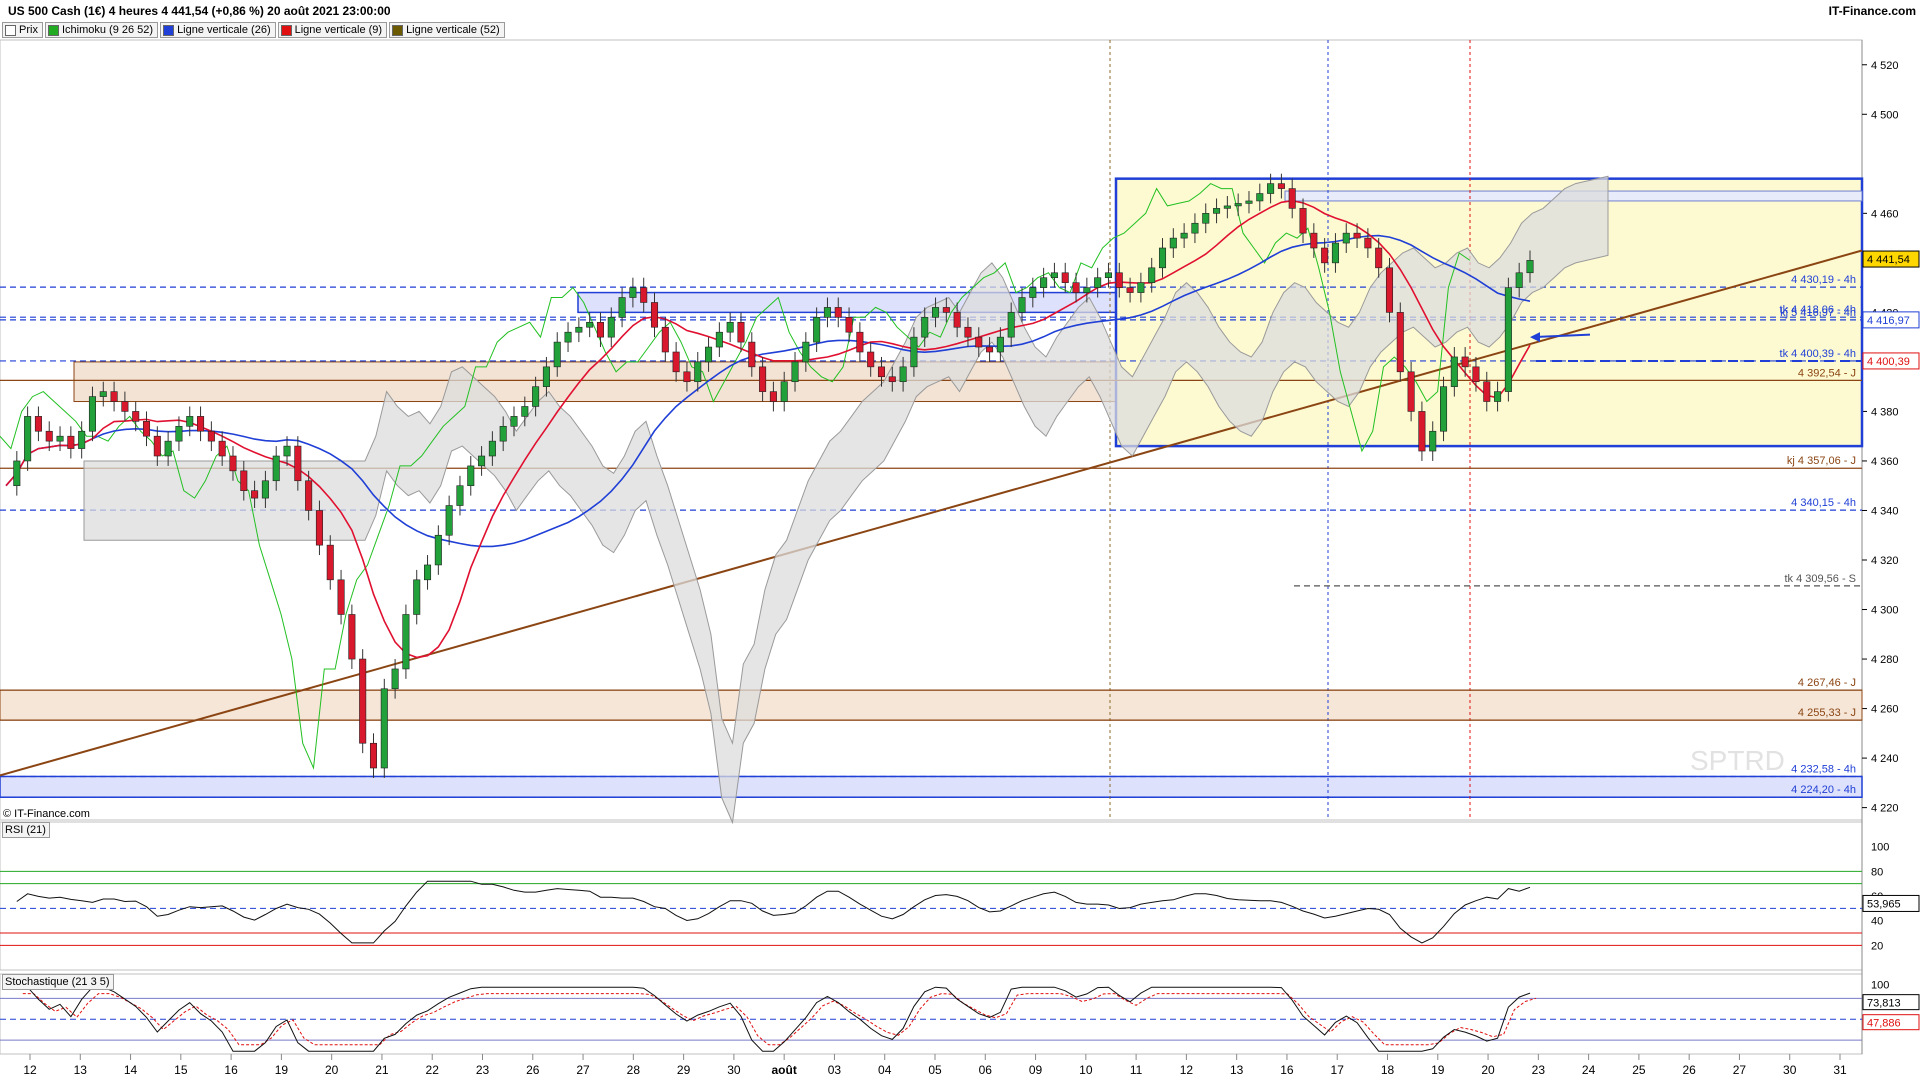 The image size is (1920, 1085). What do you see at coordinates (1823, 280) in the screenshot?
I see `level-label: 4 430,19 - 4h` at bounding box center [1823, 280].